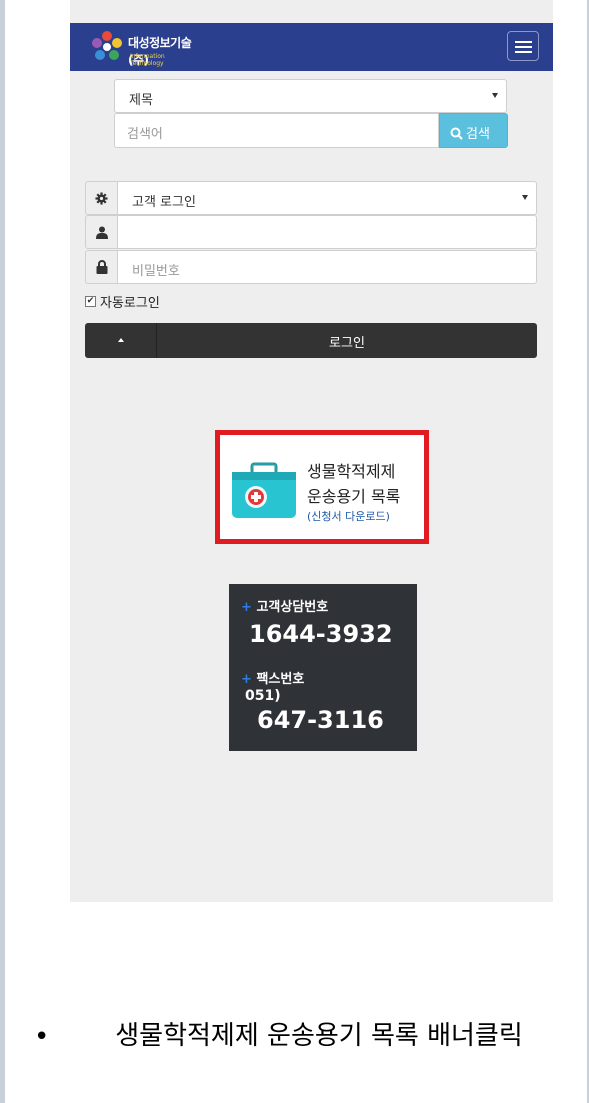 The width and height of the screenshot is (589, 1103). Describe the element at coordinates (347, 341) in the screenshot. I see `login-button: 로그인` at that location.